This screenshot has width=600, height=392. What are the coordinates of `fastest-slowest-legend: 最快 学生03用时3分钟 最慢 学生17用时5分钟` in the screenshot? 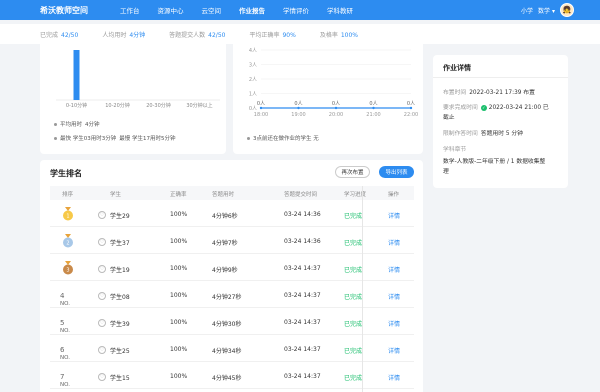 It's located at (115, 138).